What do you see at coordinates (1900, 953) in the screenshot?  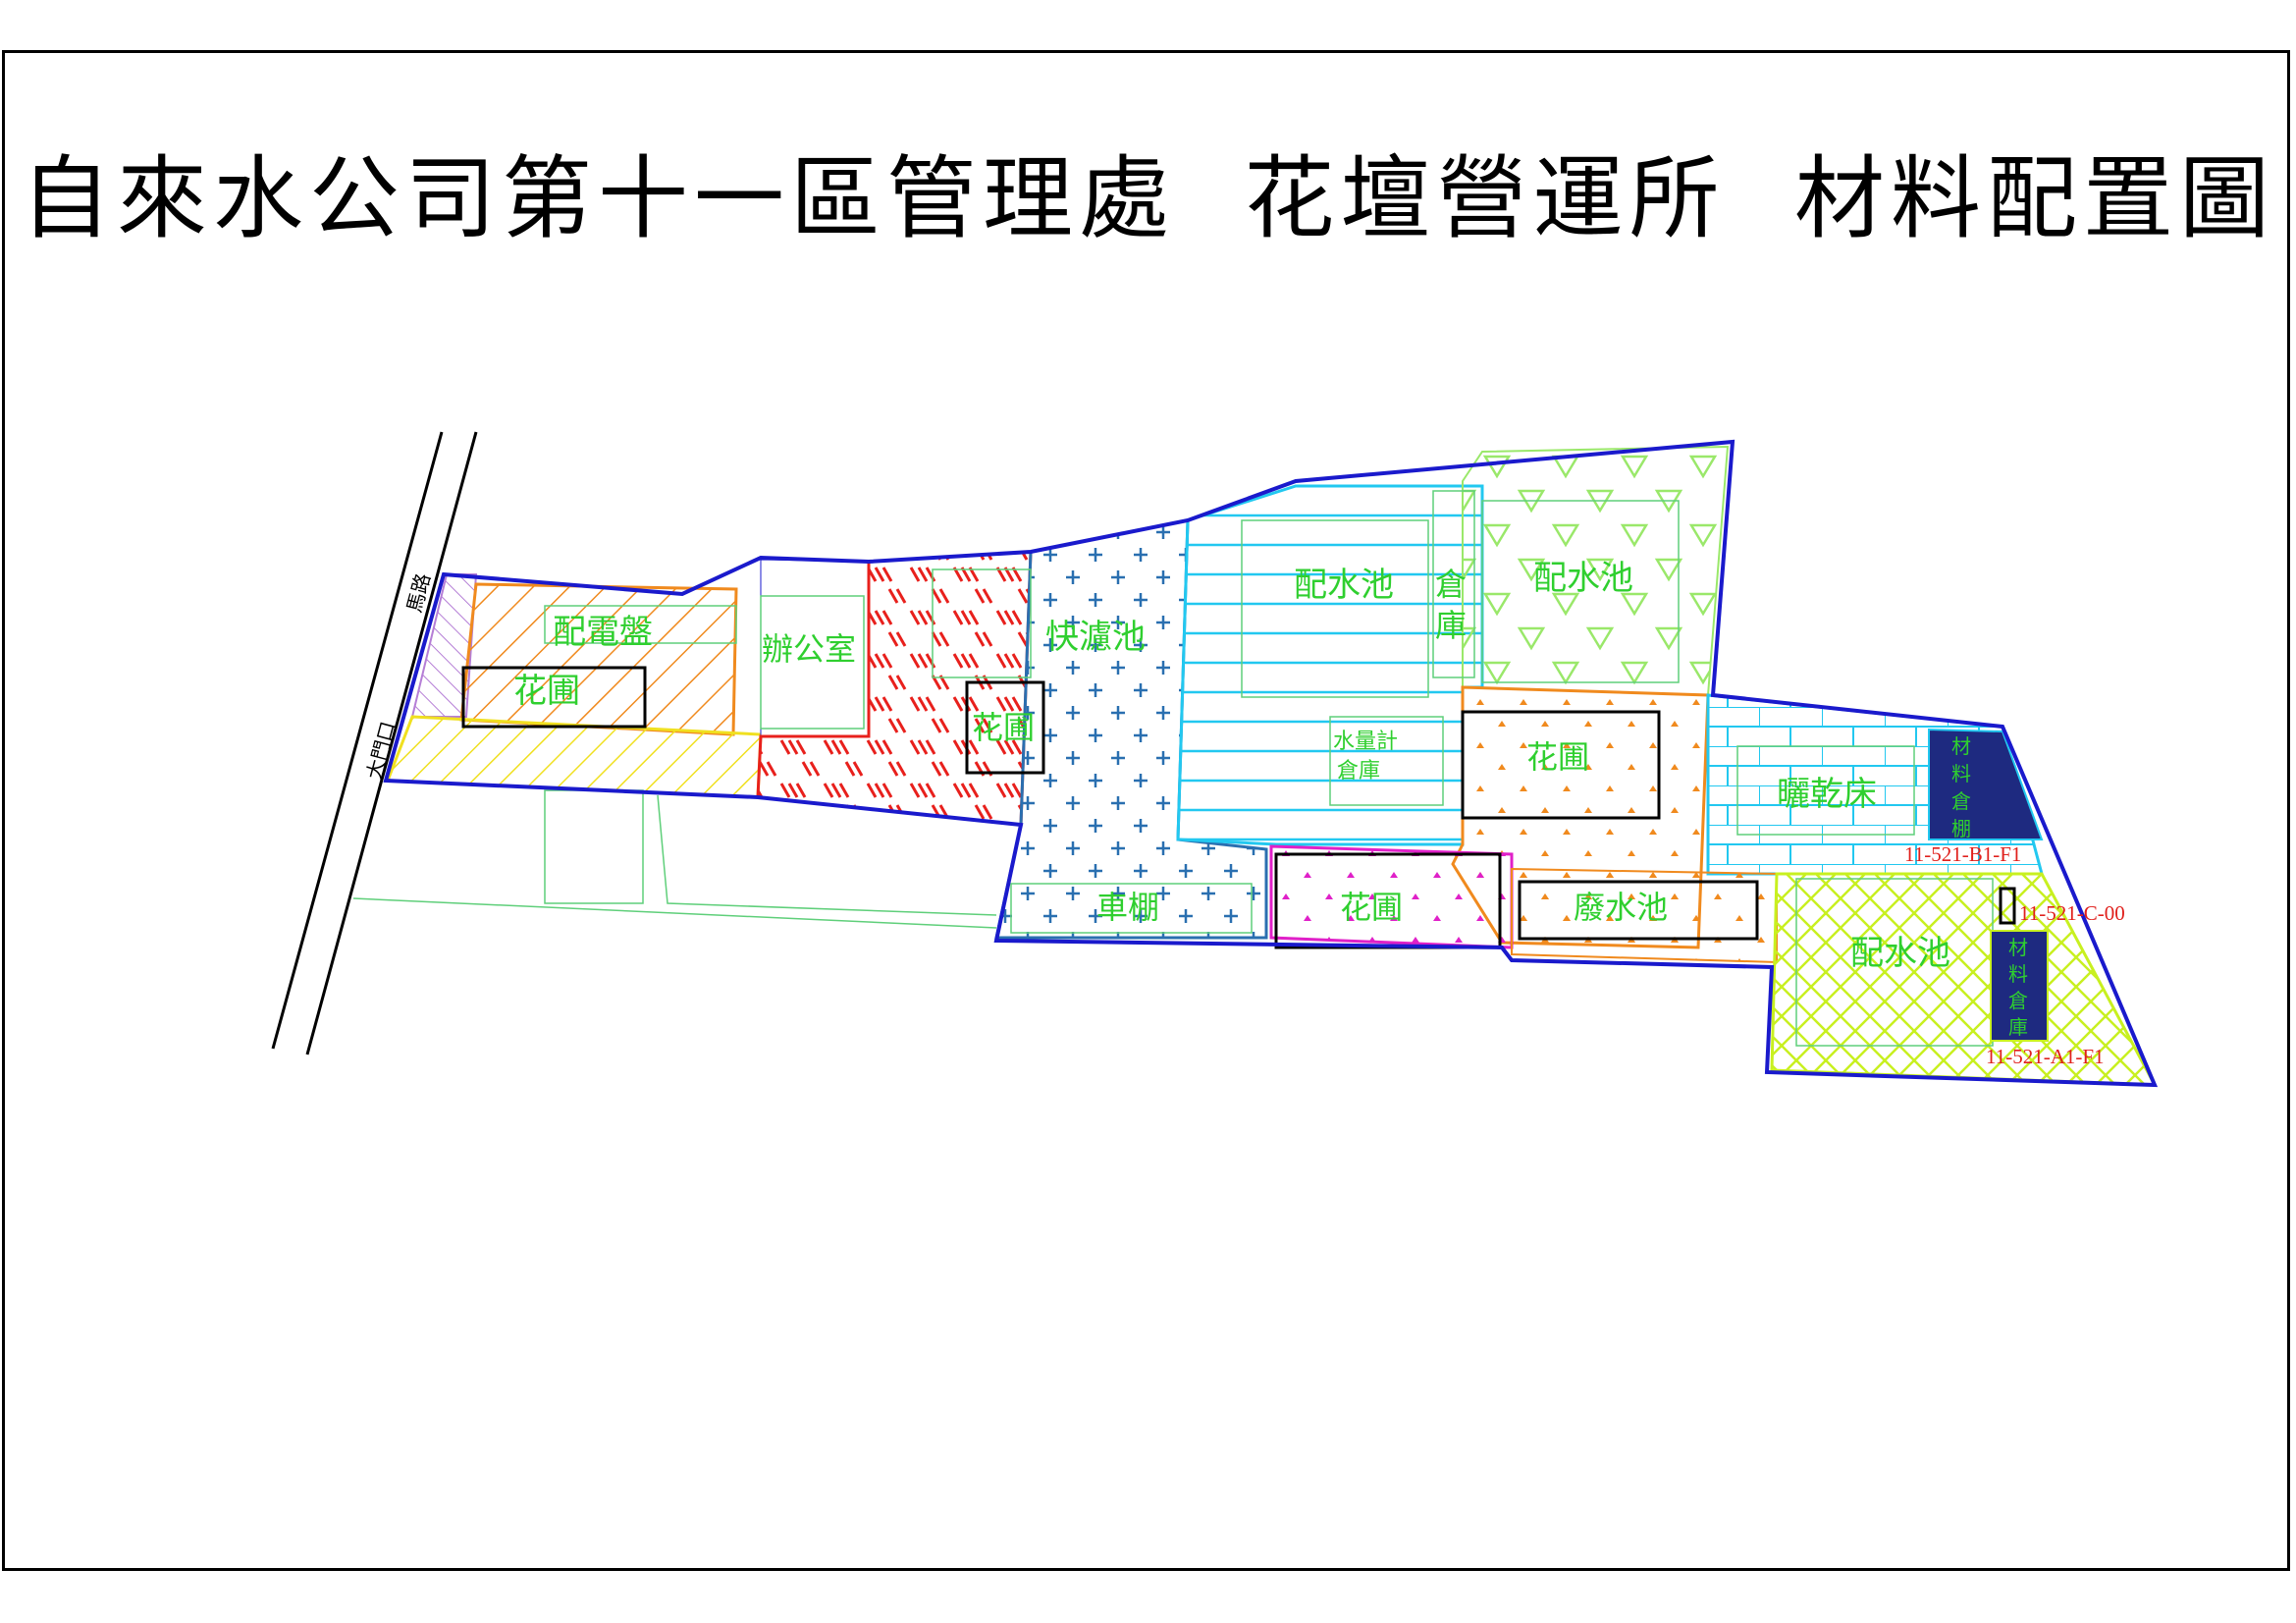 I see `label-reservoir-3: 配水池` at bounding box center [1900, 953].